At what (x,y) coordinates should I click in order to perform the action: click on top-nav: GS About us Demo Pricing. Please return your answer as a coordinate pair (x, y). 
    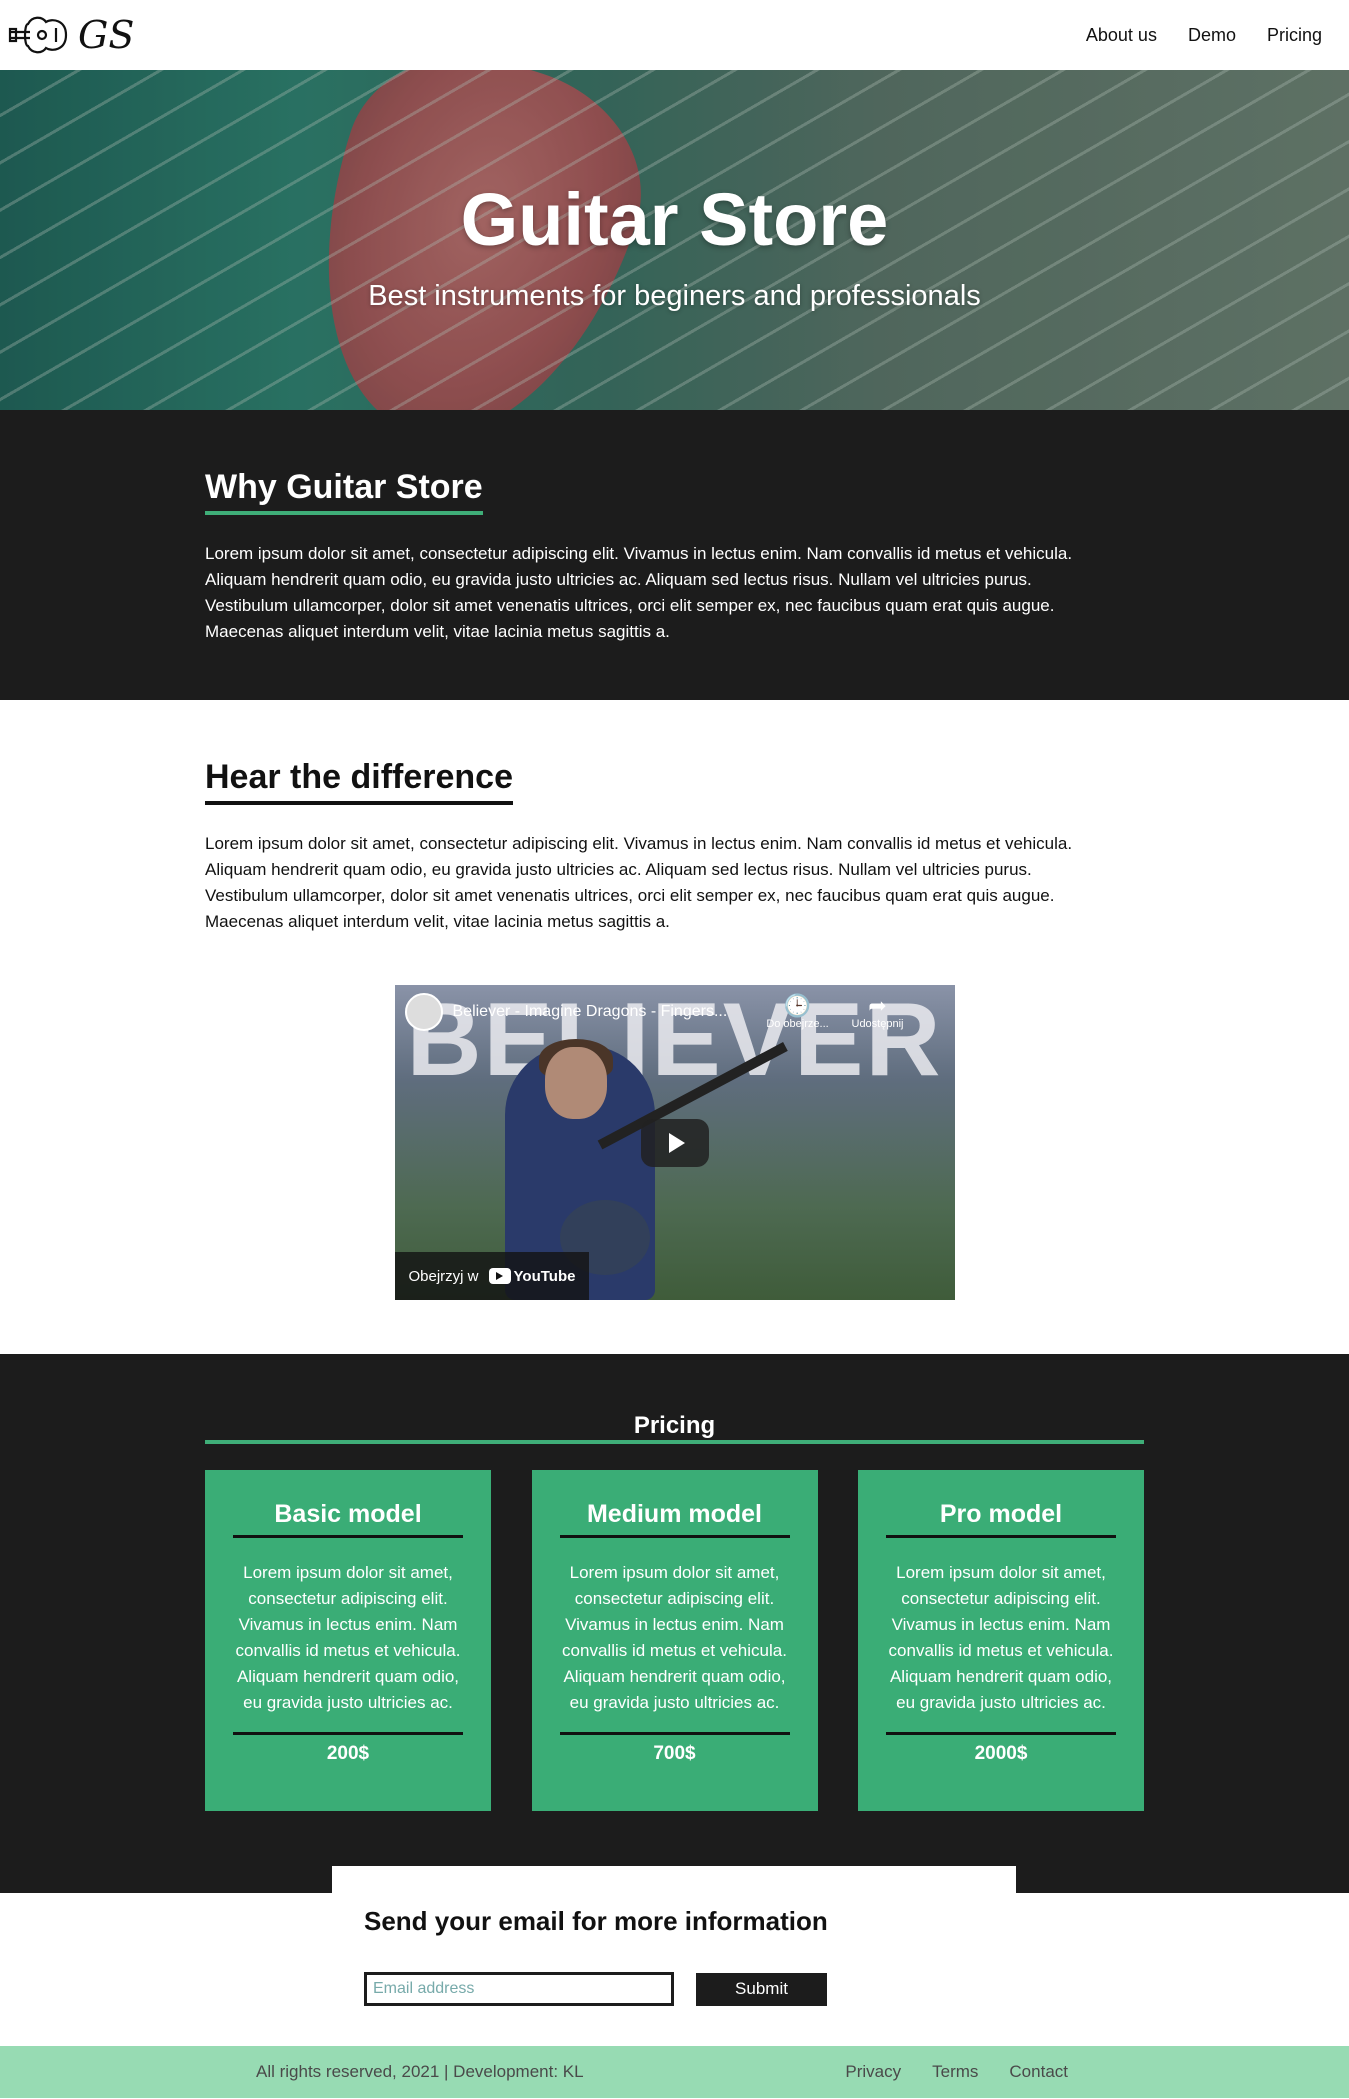
    Looking at the image, I should click on (674, 35).